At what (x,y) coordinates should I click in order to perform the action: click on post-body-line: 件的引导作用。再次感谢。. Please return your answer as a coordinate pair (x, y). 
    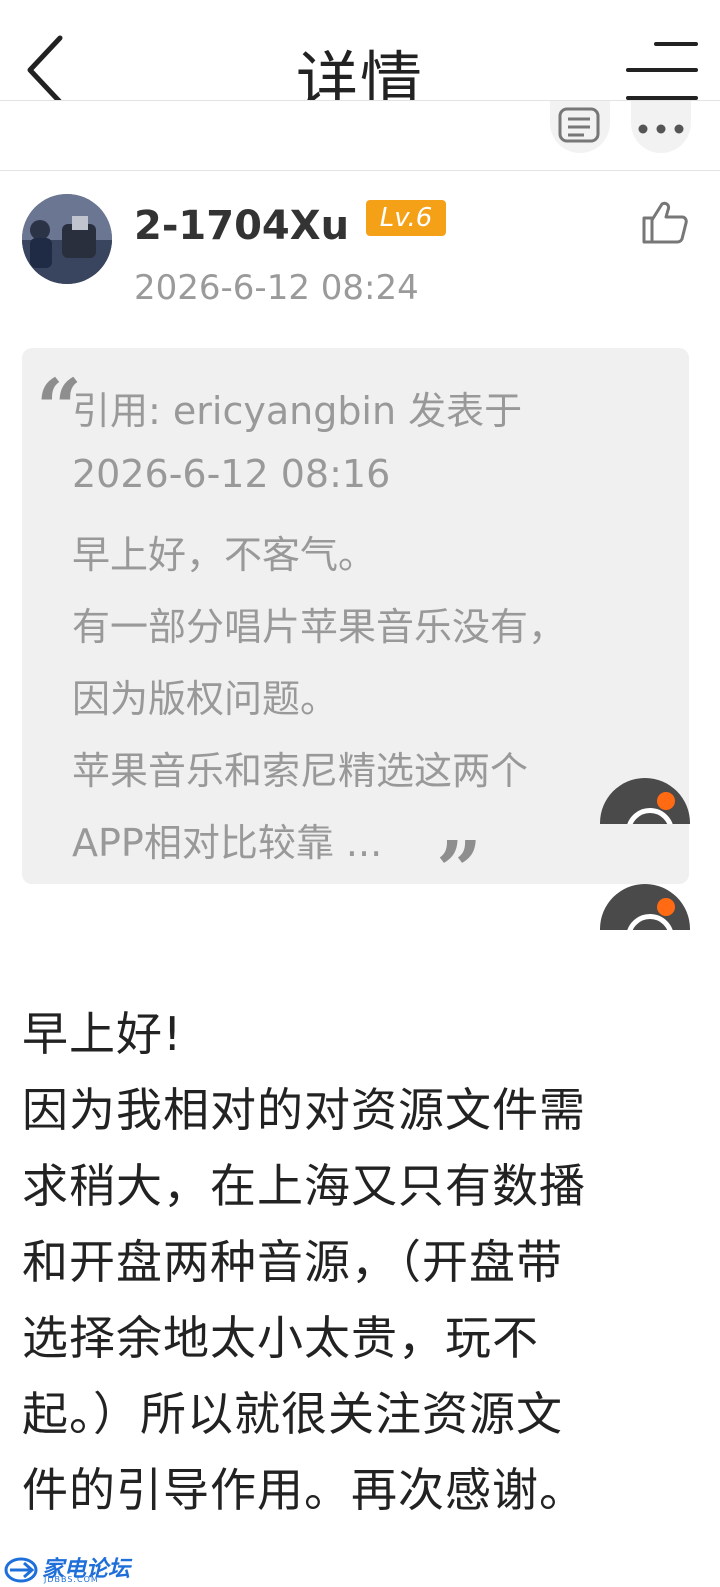
    Looking at the image, I should click on (304, 1490).